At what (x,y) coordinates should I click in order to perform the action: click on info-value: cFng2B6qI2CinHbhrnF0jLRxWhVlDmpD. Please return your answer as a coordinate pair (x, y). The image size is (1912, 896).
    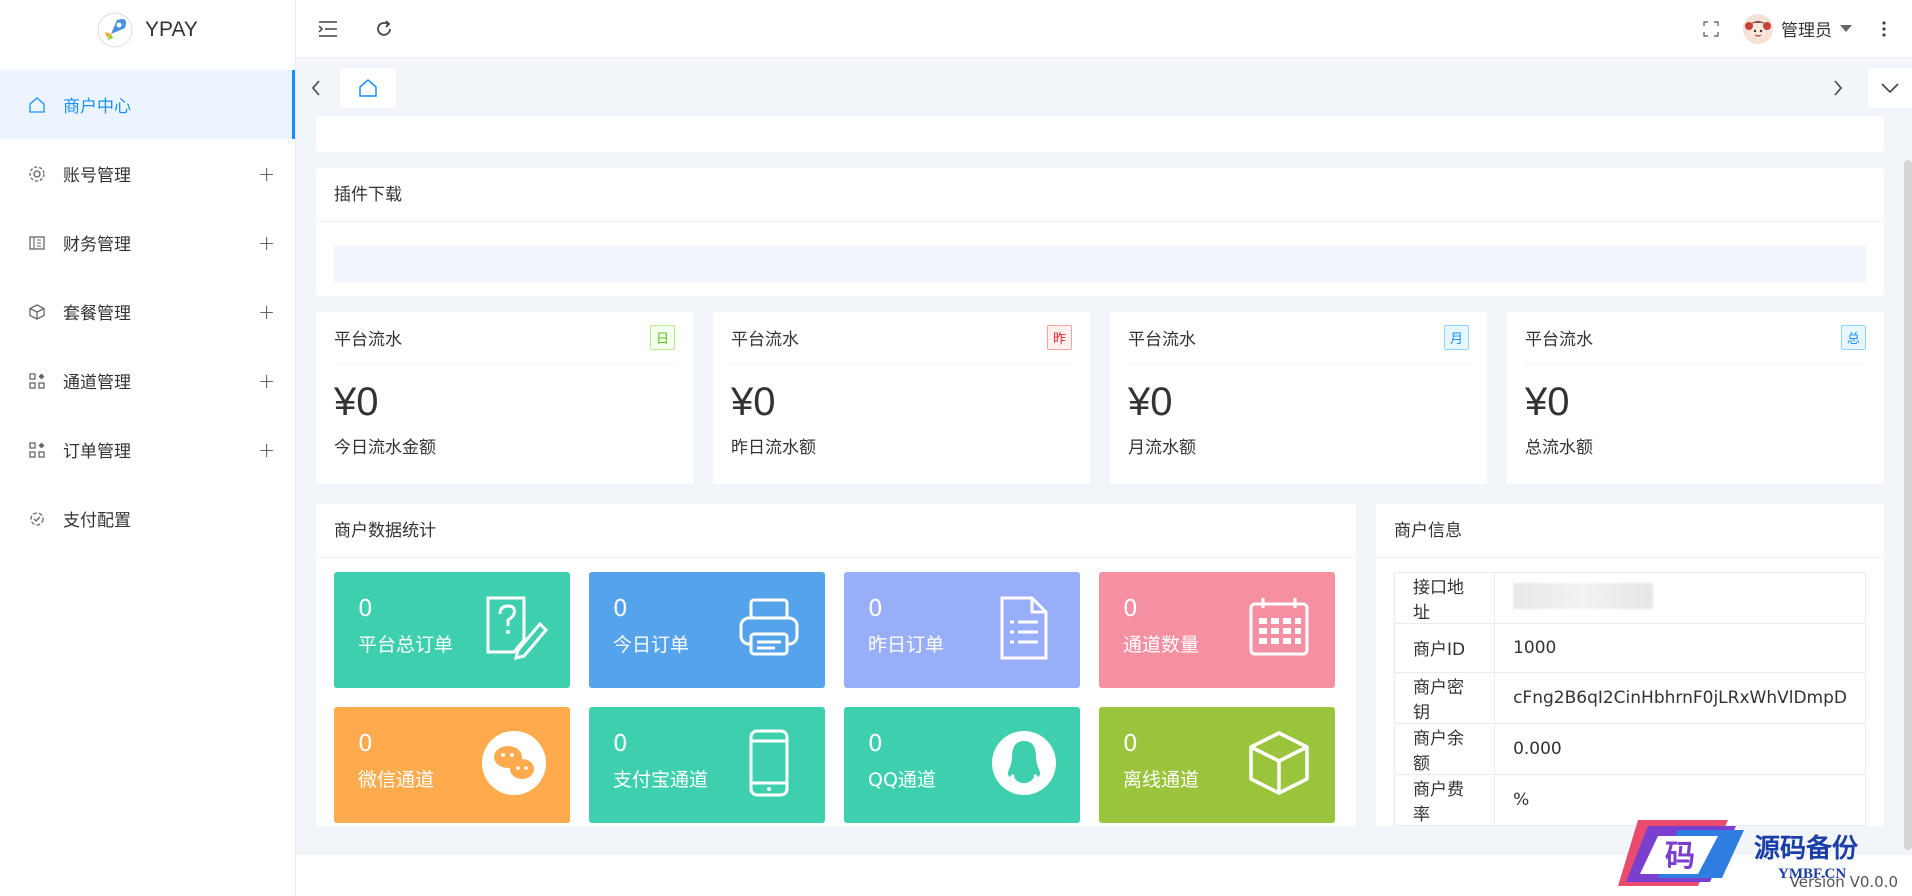
    Looking at the image, I should click on (1680, 697).